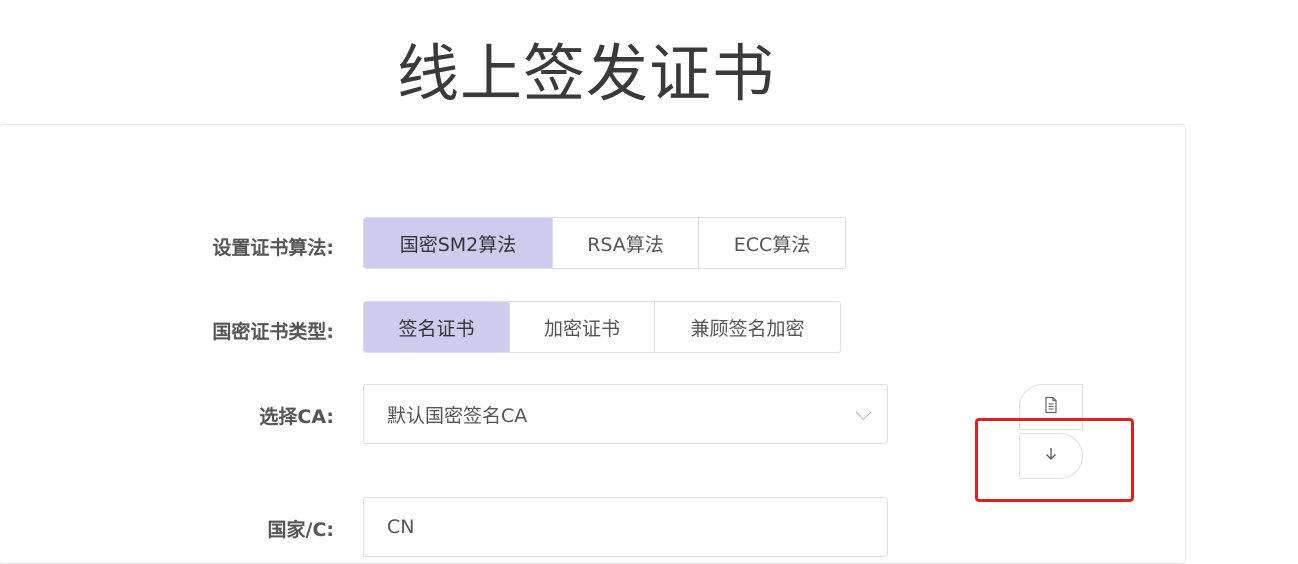 The height and width of the screenshot is (564, 1298). Describe the element at coordinates (437, 327) in the screenshot. I see `cert-type-option-sign: 签名证书` at that location.